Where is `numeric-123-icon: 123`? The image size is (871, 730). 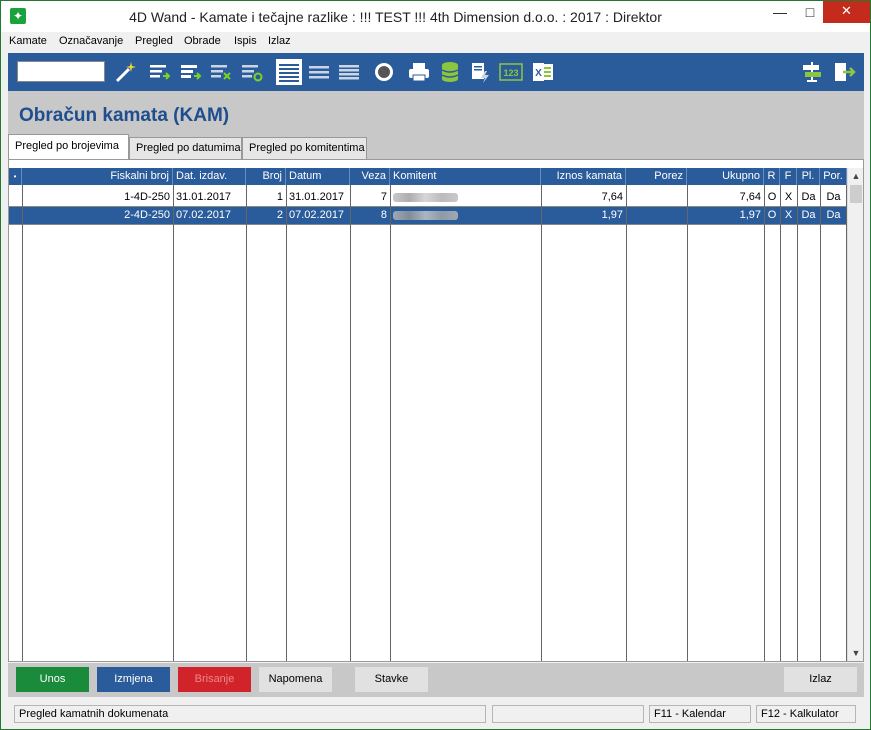
numeric-123-icon: 123 is located at coordinates (511, 72).